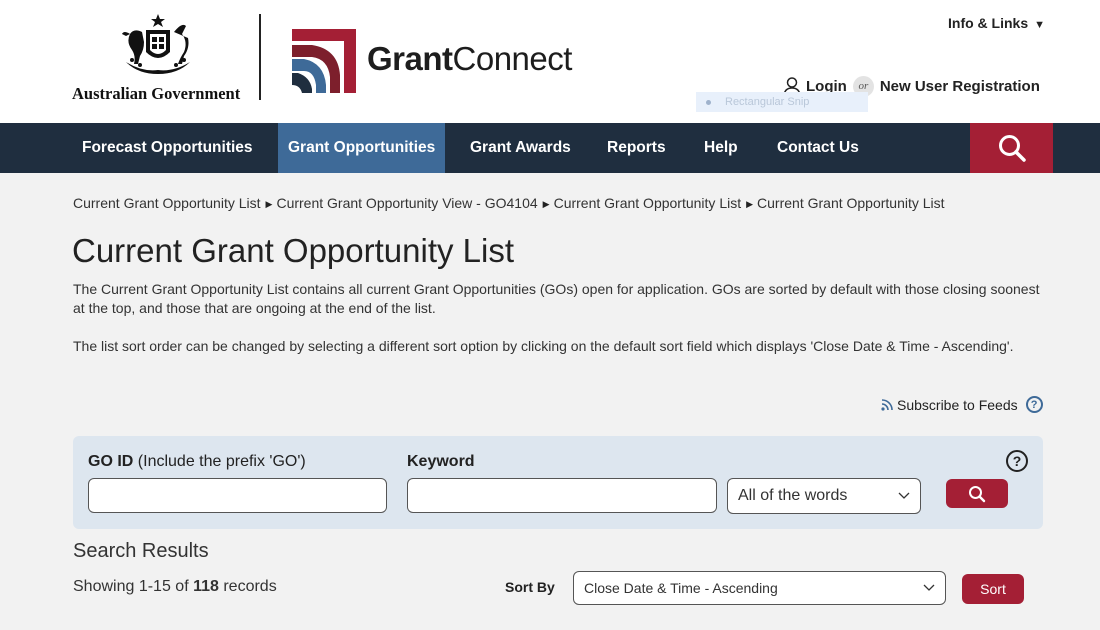 The width and height of the screenshot is (1100, 630). I want to click on brand-bold: Grant, so click(410, 58).